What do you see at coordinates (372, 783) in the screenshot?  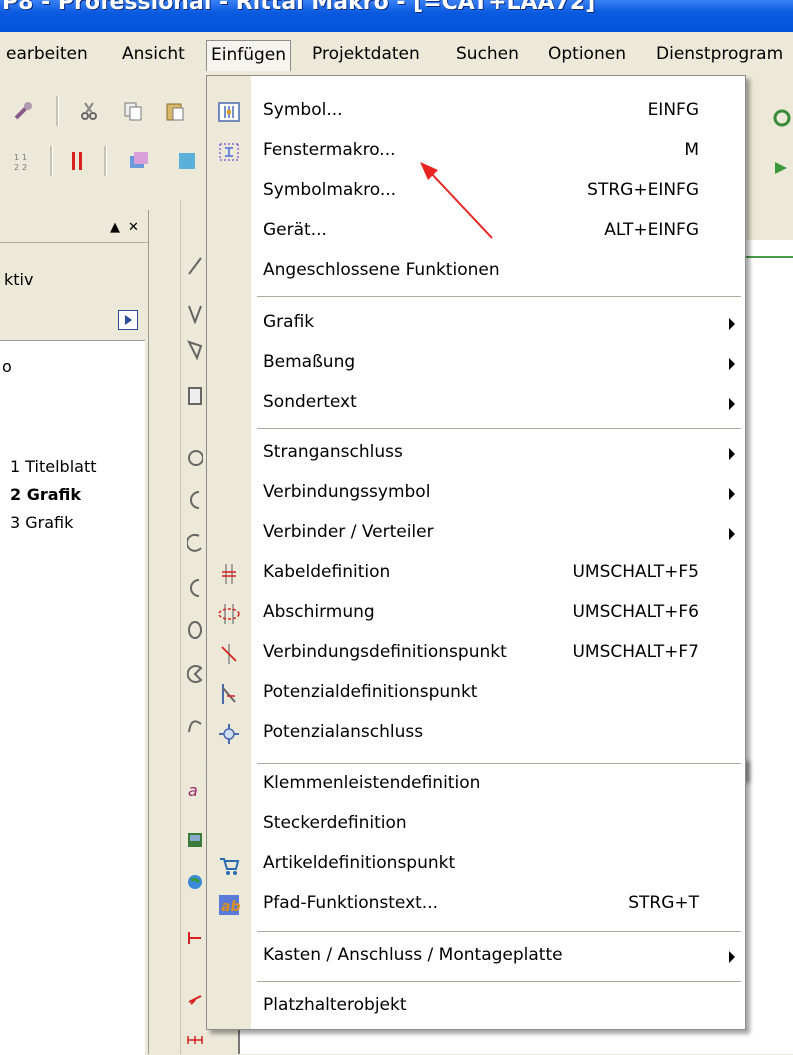 I see `menu-item-label: Klemmenleistendefinition` at bounding box center [372, 783].